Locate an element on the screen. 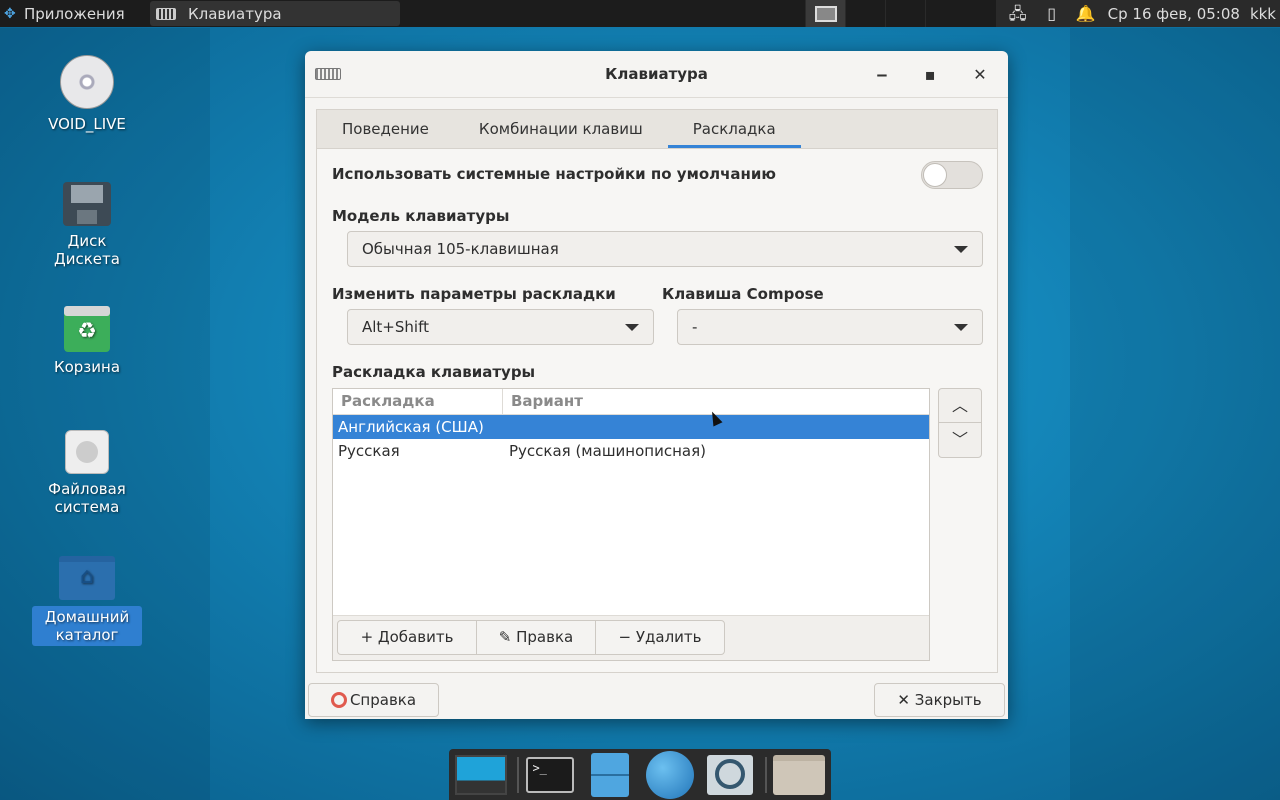  layout-list-toolbar: + Добавить ✎ Правка − Удалить is located at coordinates (631, 637).